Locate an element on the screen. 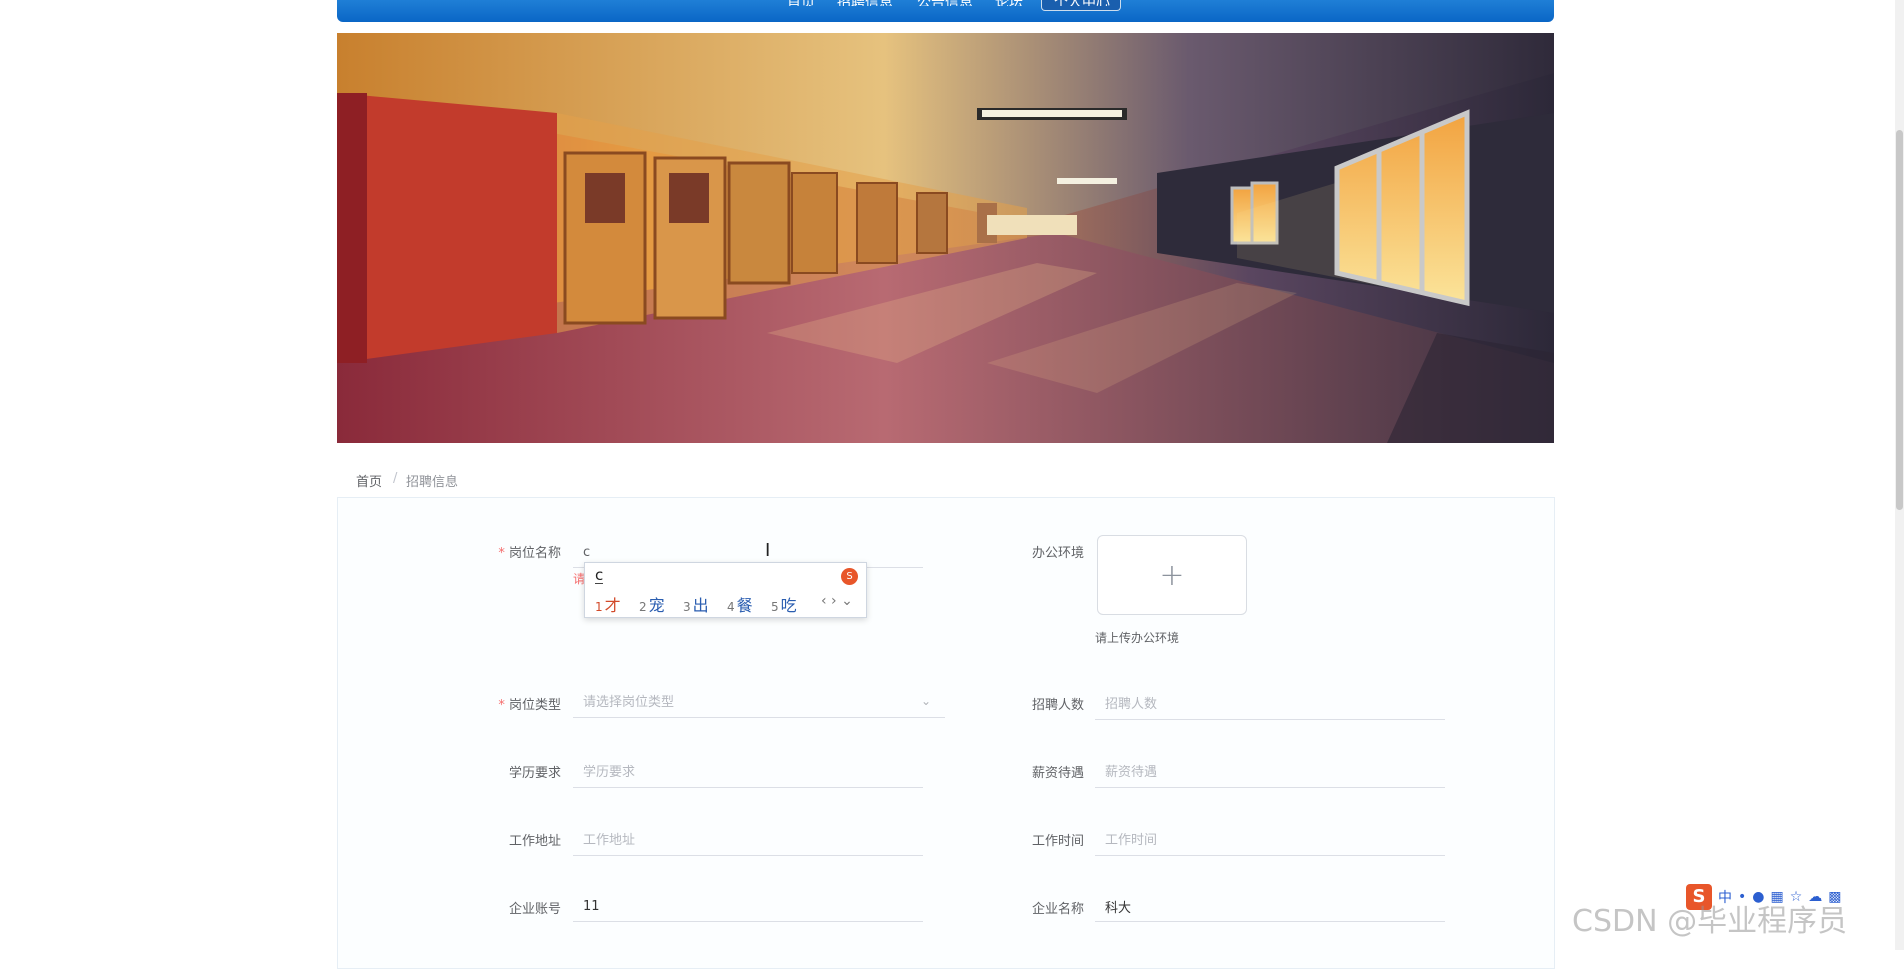 The height and width of the screenshot is (969, 1904). ime-candidate: 5吃 is located at coordinates (784, 604).